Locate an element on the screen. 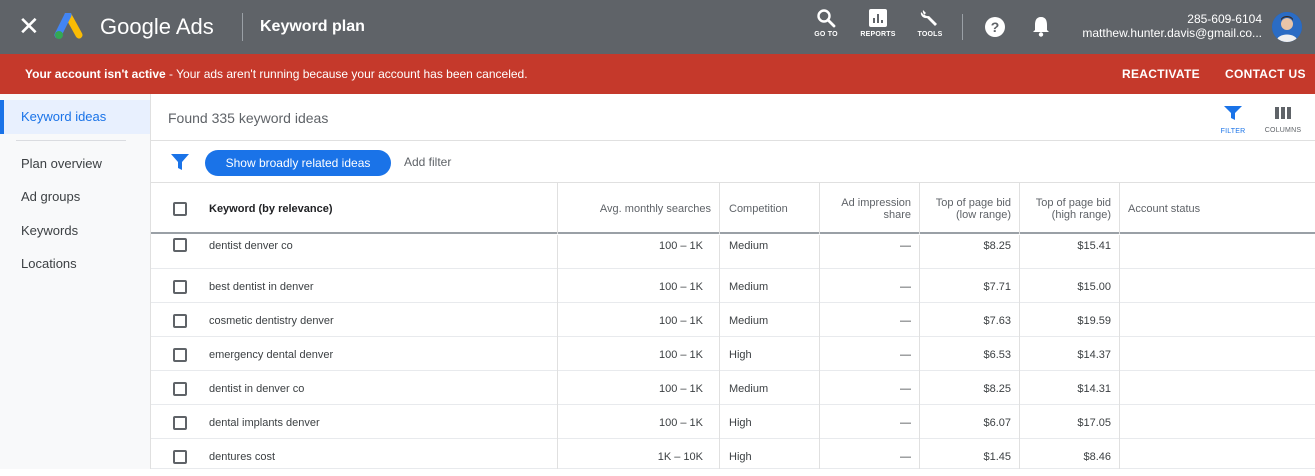  bid-high-cell: $17.05 is located at coordinates (1094, 423).